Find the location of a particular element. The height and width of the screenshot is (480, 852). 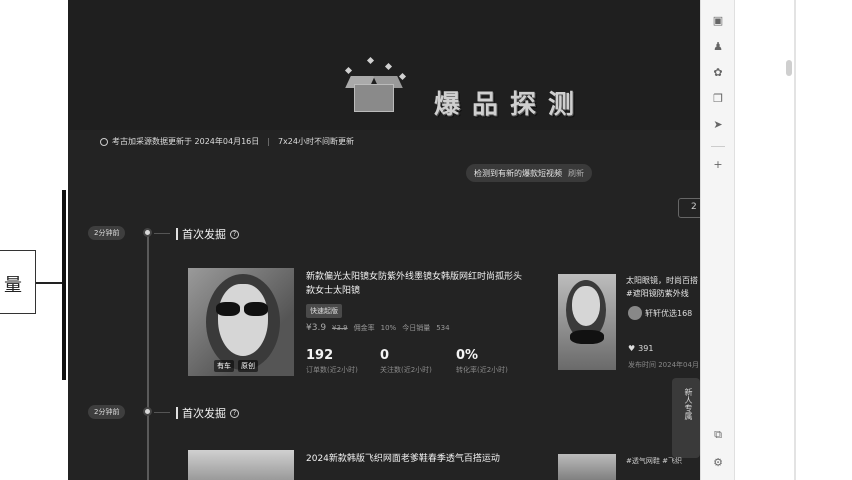

product-title: 2024新款韩版飞织网面老爹鞋春季透气百搭运动 is located at coordinates (416, 459).